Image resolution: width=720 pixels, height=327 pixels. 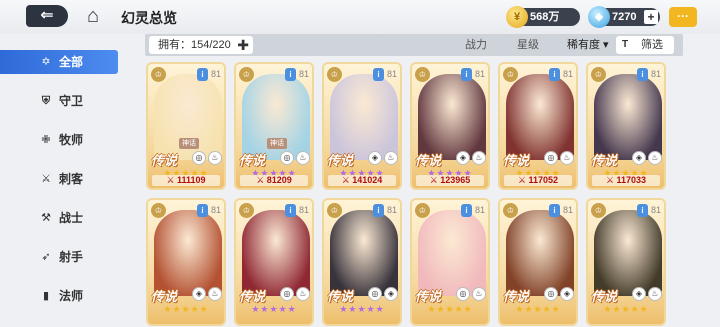 What do you see at coordinates (543, 17) in the screenshot?
I see `gold-counter: ¥ 568万` at bounding box center [543, 17].